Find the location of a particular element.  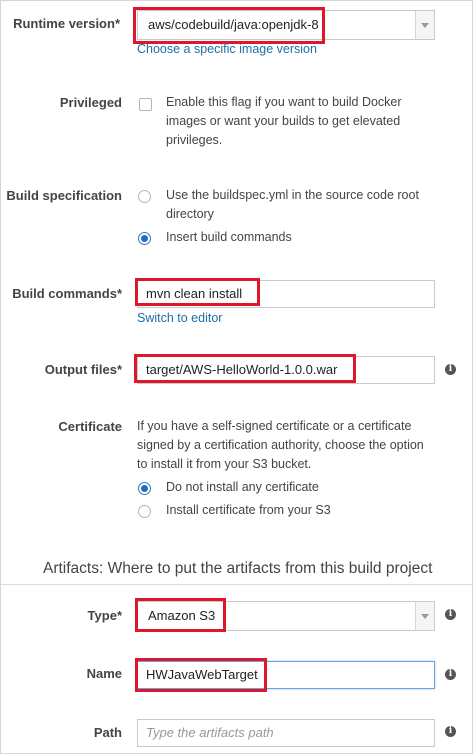

artifact-type-select: Amazon S3 is located at coordinates (286, 616).